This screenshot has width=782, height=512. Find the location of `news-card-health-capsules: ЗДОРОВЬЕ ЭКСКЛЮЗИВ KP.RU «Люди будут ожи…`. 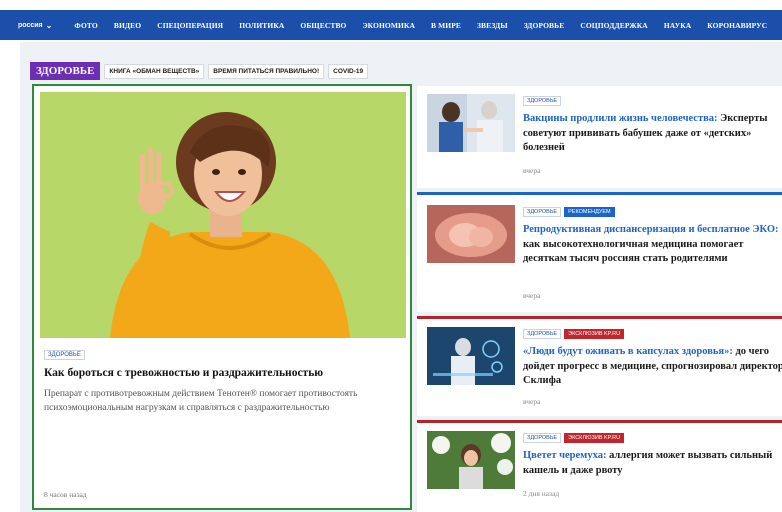

news-card-health-capsules: ЗДОРОВЬЕ ЭКСКЛЮЗИВ KP.RU «Люди будут ожи… is located at coordinates (599, 366).